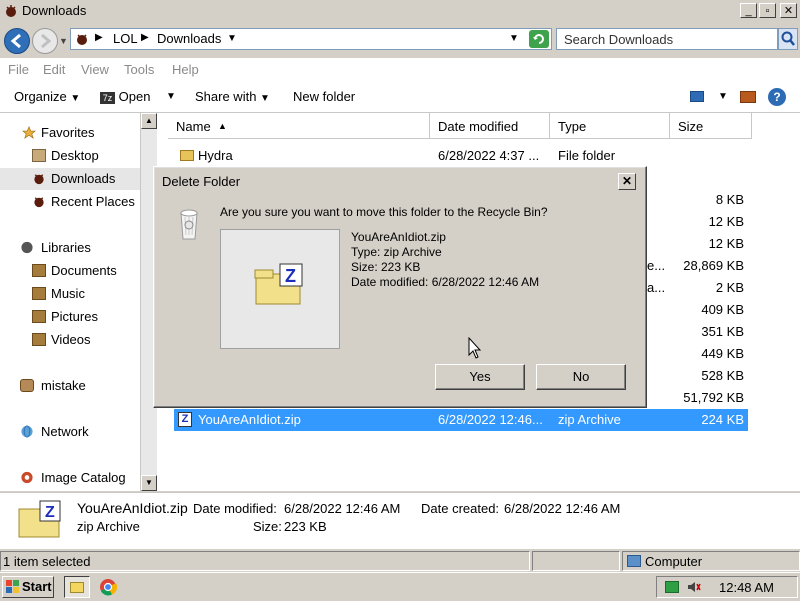  I want to click on computer-icon, so click(634, 561).